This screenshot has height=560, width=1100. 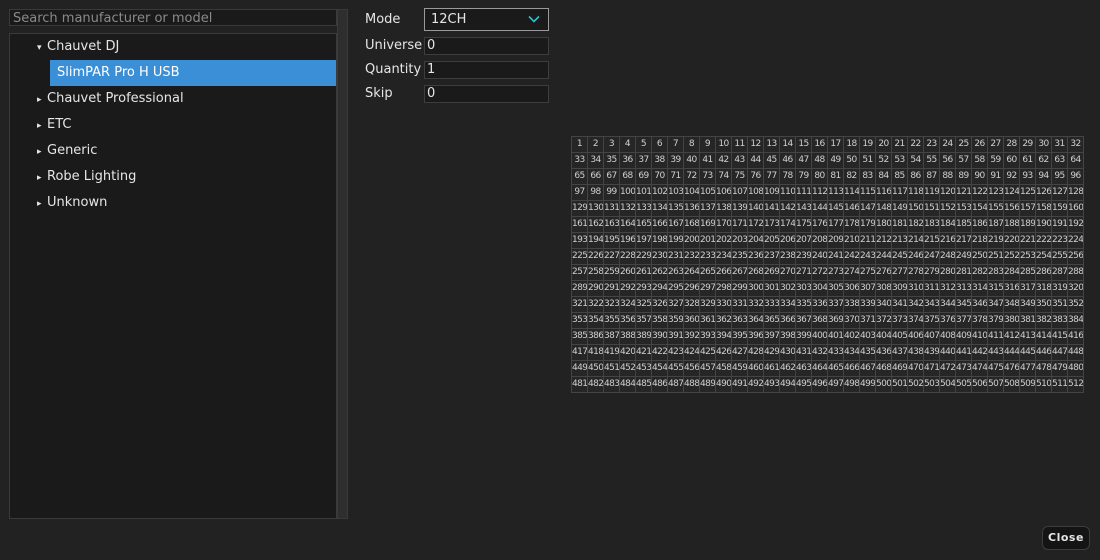 What do you see at coordinates (884, 225) in the screenshot?
I see `channel-cell: 180` at bounding box center [884, 225].